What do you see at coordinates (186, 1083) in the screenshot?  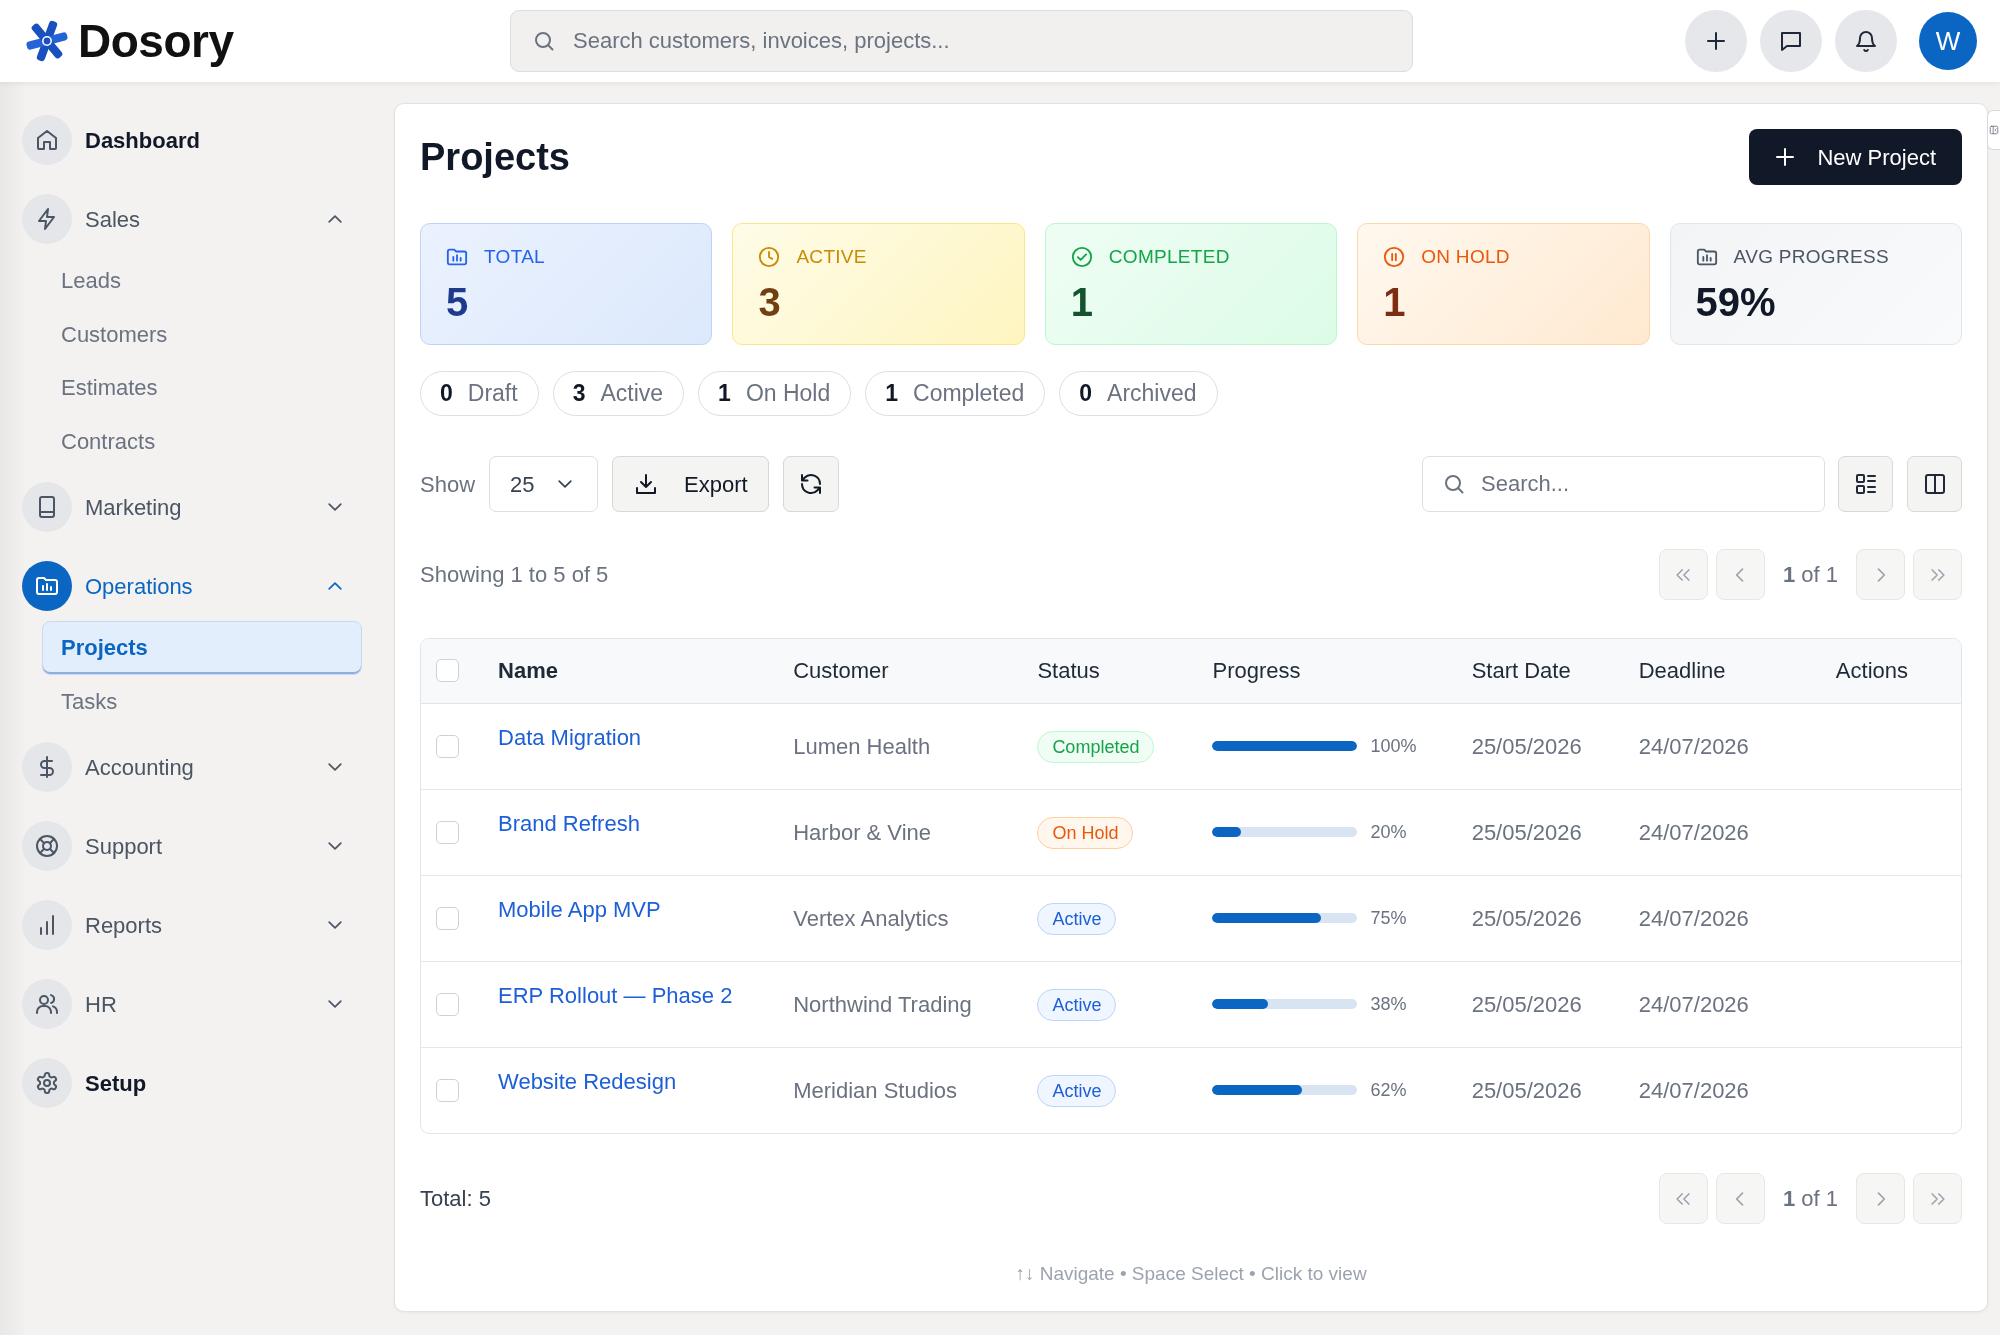 I see `sidebar-item: Setup` at bounding box center [186, 1083].